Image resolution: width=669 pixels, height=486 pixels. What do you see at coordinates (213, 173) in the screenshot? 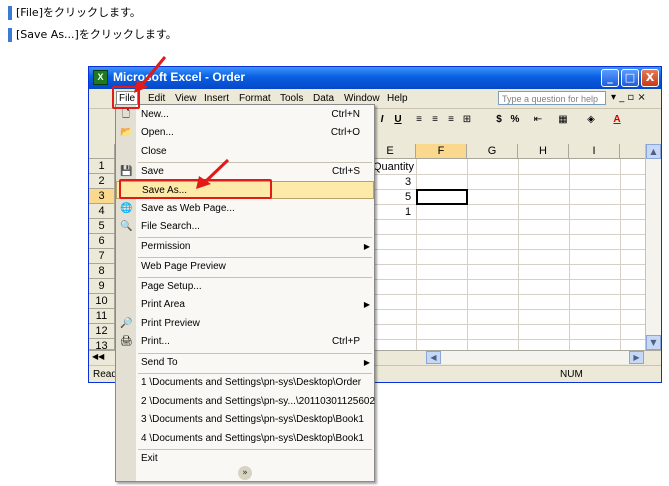
I see `arrow-to-save-as-icon` at bounding box center [213, 173].